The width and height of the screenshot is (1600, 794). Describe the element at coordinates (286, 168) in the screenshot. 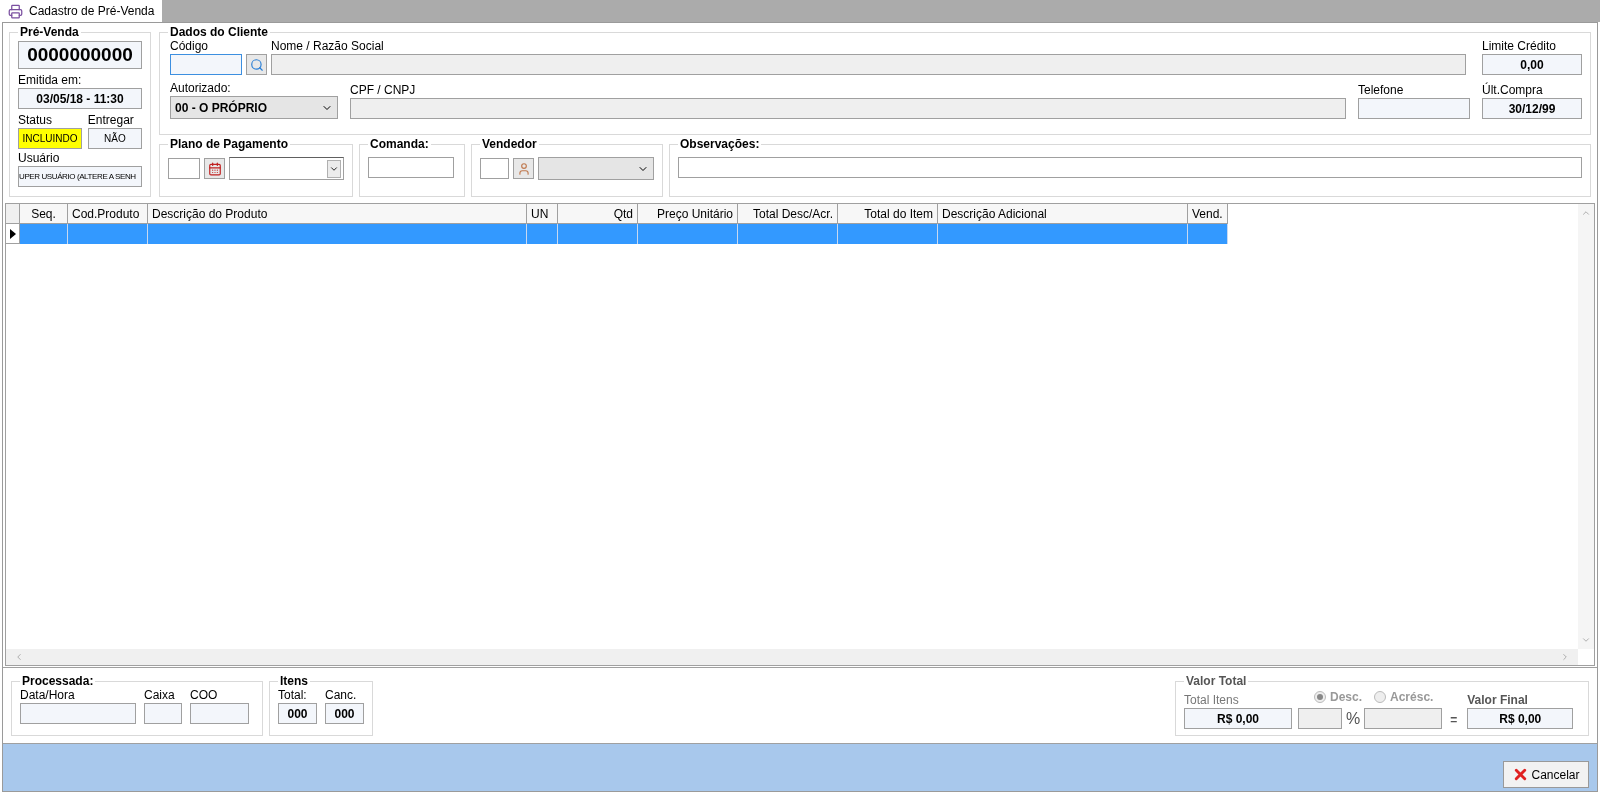

I see `plan-dropdown` at that location.